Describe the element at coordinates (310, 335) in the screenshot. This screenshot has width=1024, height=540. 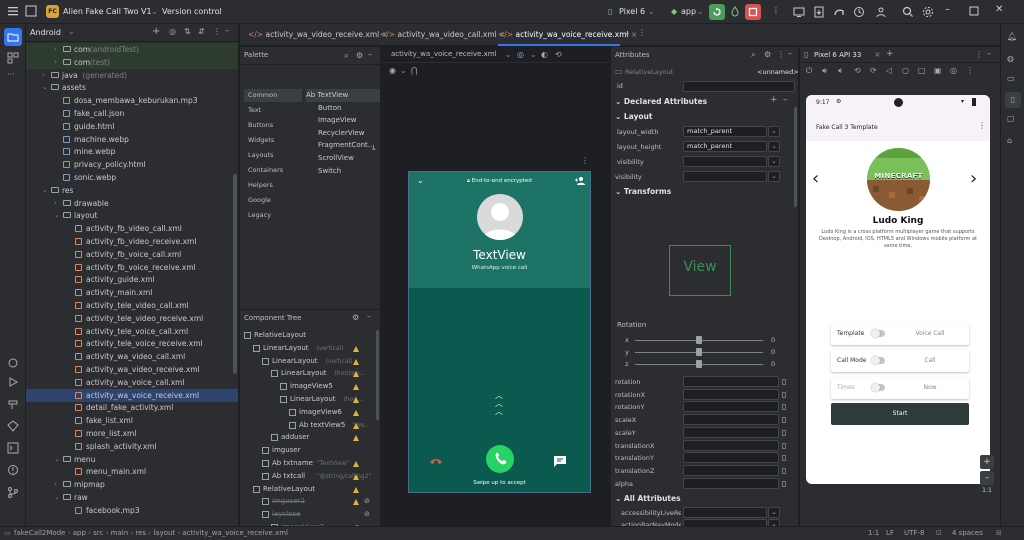
I see `component-tree-row: RelativeLayout` at that location.